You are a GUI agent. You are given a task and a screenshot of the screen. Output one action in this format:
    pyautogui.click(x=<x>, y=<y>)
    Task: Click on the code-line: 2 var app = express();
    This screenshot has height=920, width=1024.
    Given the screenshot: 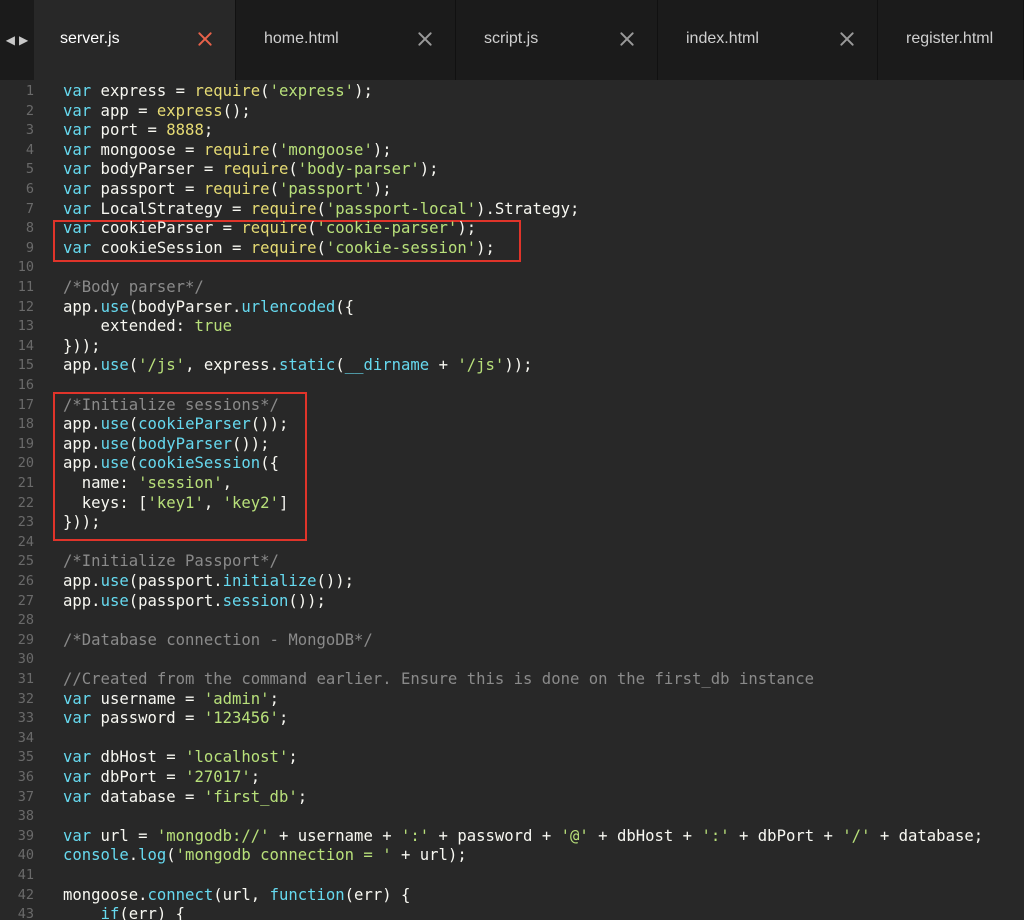 What is the action you would take?
    pyautogui.click(x=512, y=112)
    